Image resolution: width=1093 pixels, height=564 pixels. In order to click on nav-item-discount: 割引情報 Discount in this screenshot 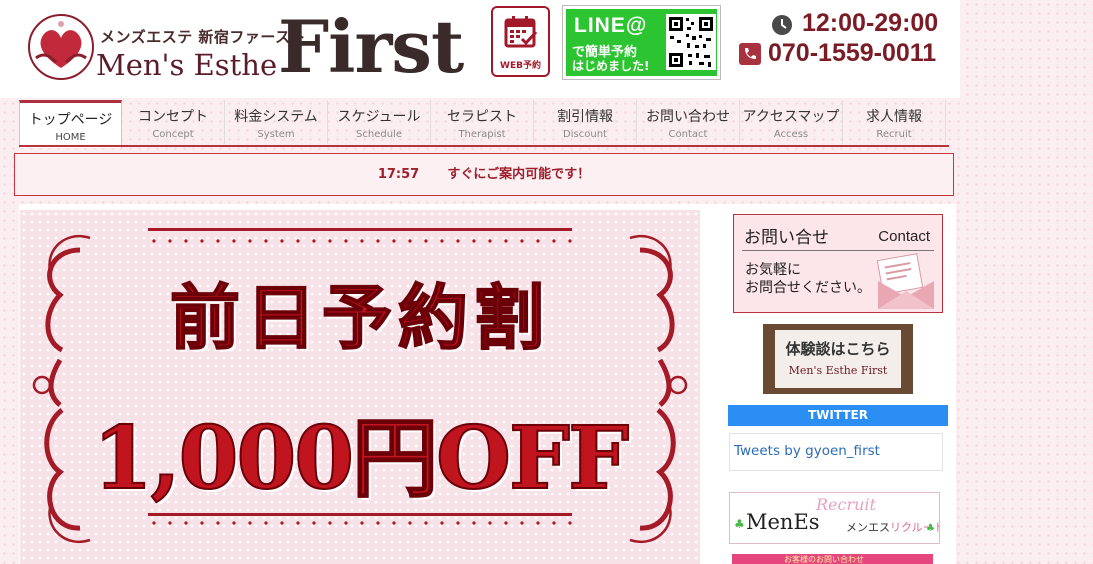, I will do `click(585, 122)`.